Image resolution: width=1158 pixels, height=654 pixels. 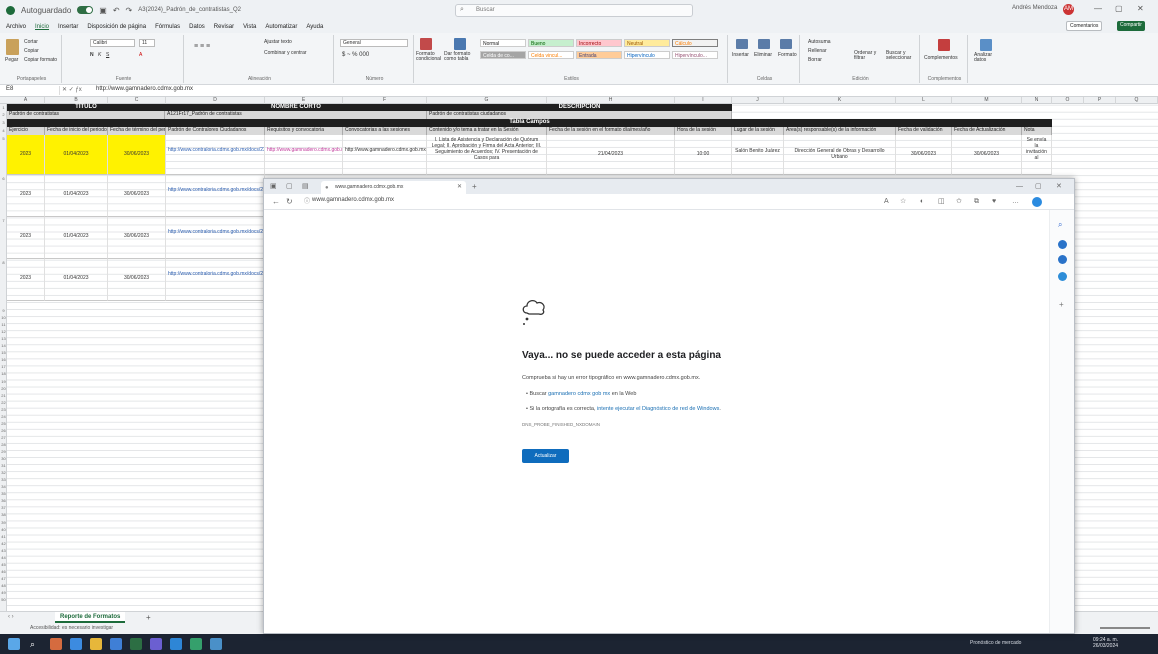 I want to click on row-number: 13, so click(x=3, y=338).